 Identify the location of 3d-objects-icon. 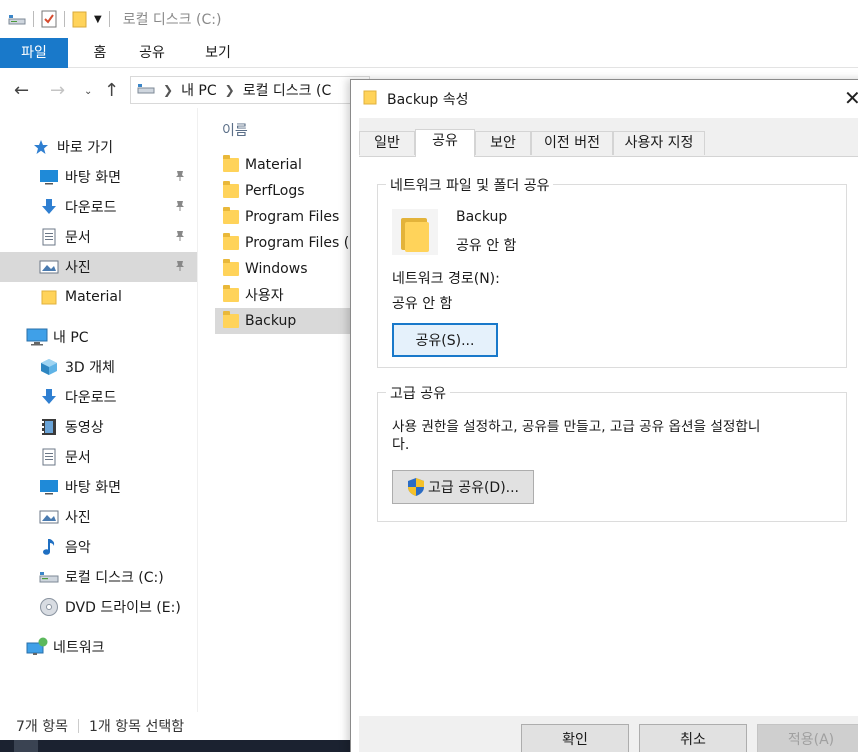
(49, 367).